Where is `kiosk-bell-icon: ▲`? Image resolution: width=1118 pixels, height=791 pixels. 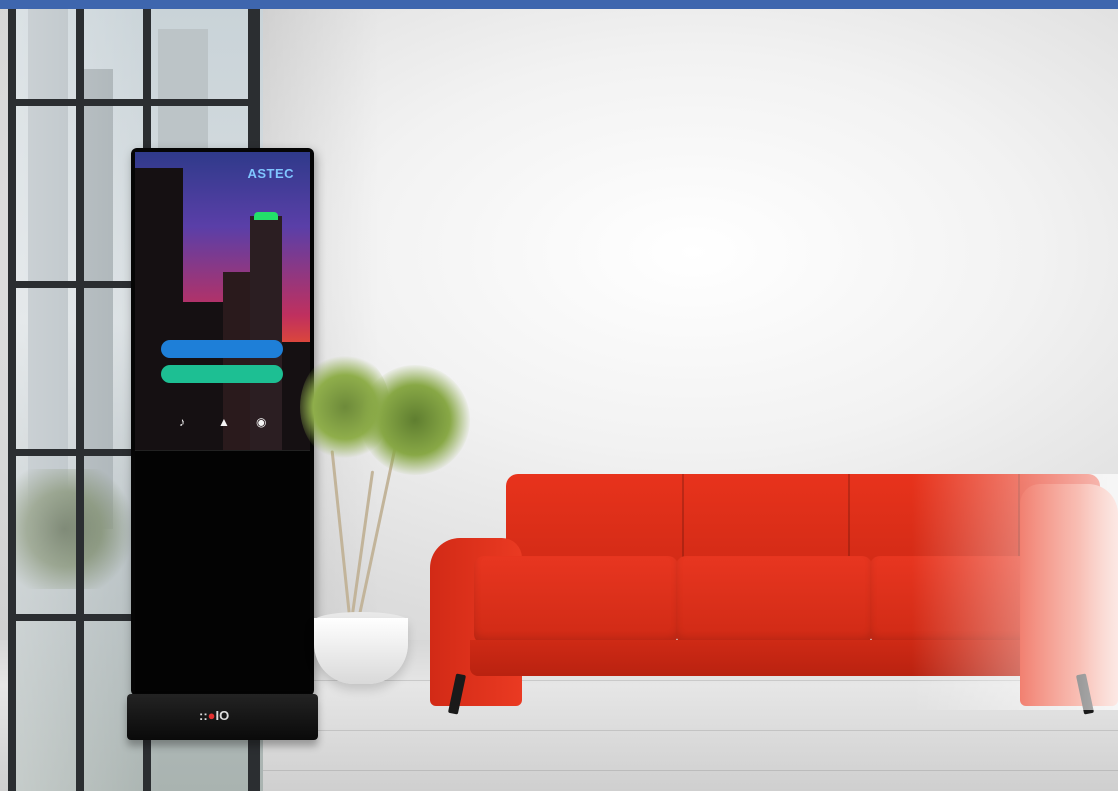 kiosk-bell-icon: ▲ is located at coordinates (224, 422).